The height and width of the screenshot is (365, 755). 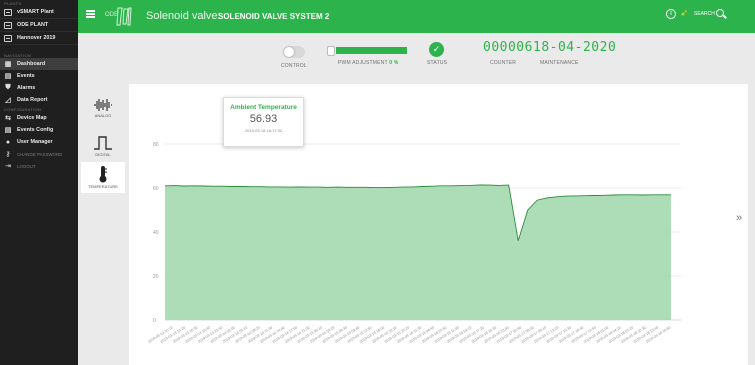 I want to click on pwm-slider-bar, so click(x=371, y=50).